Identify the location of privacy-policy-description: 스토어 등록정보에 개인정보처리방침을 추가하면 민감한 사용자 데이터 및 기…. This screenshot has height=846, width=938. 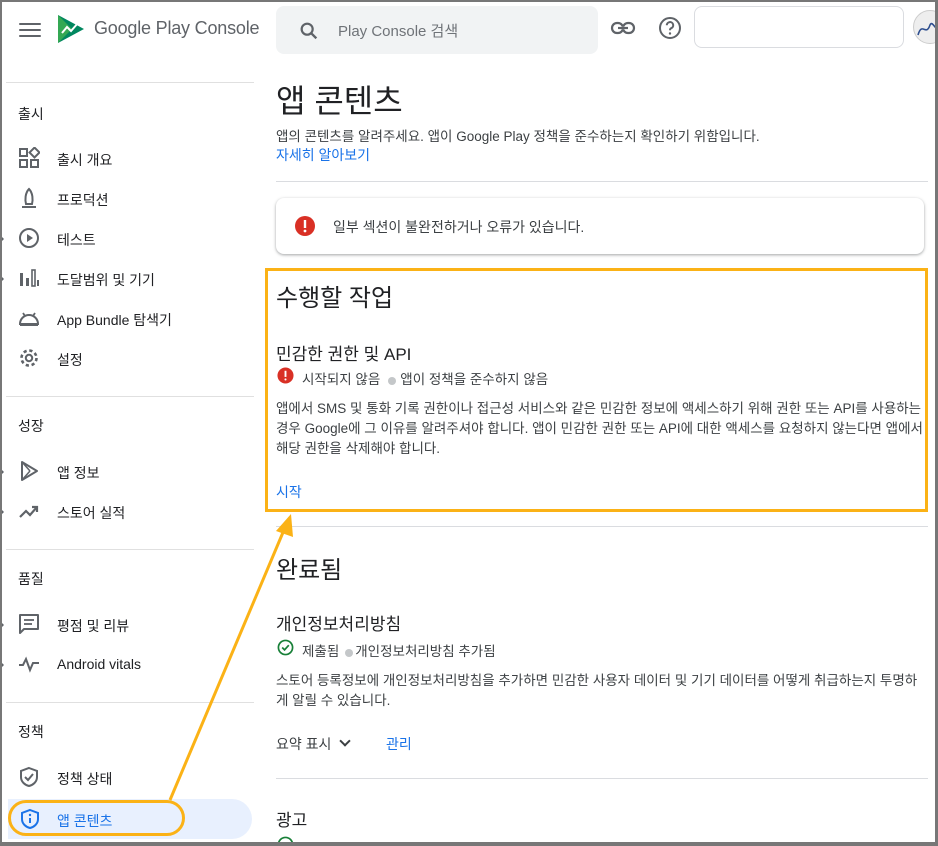
(597, 690).